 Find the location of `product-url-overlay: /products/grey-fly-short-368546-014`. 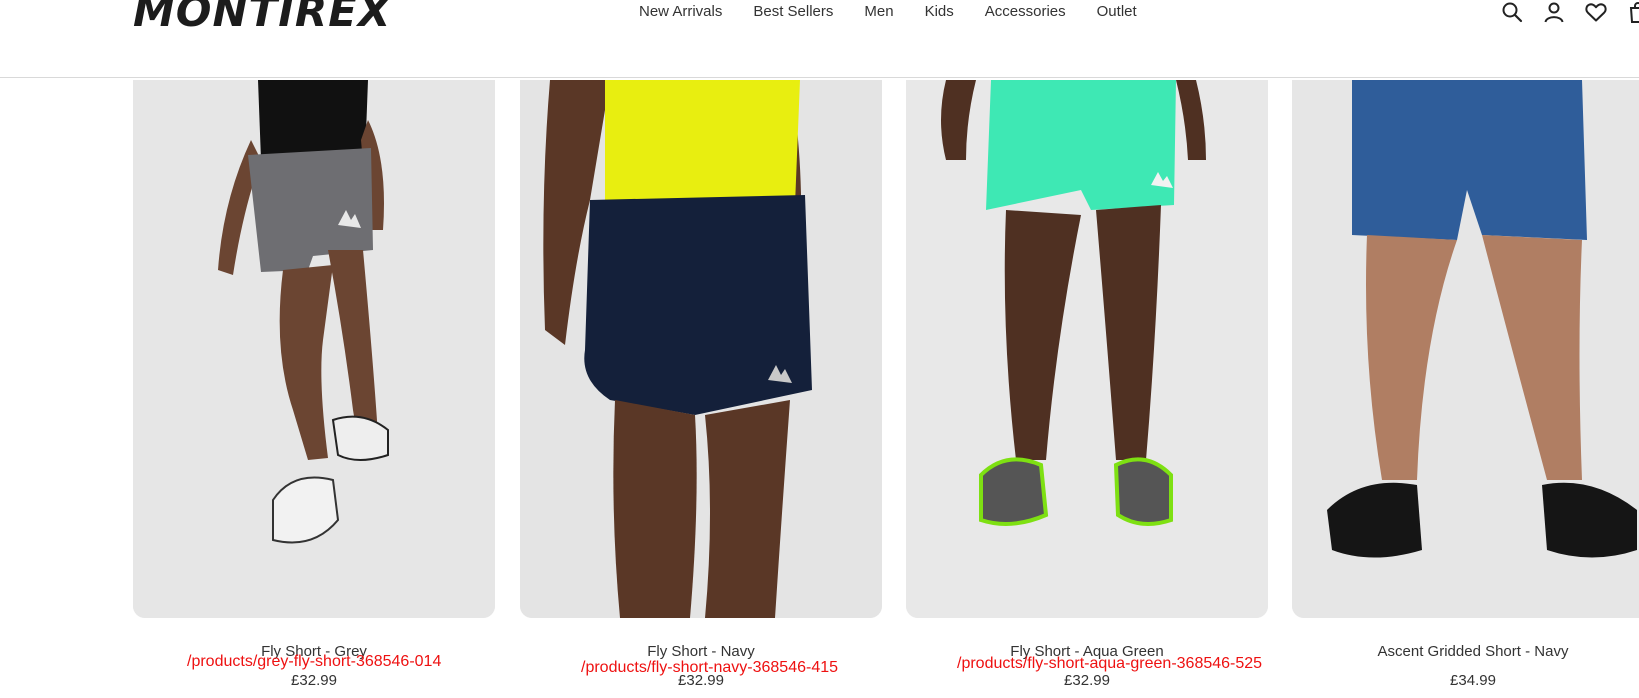

product-url-overlay: /products/grey-fly-short-368546-014 is located at coordinates (314, 661).